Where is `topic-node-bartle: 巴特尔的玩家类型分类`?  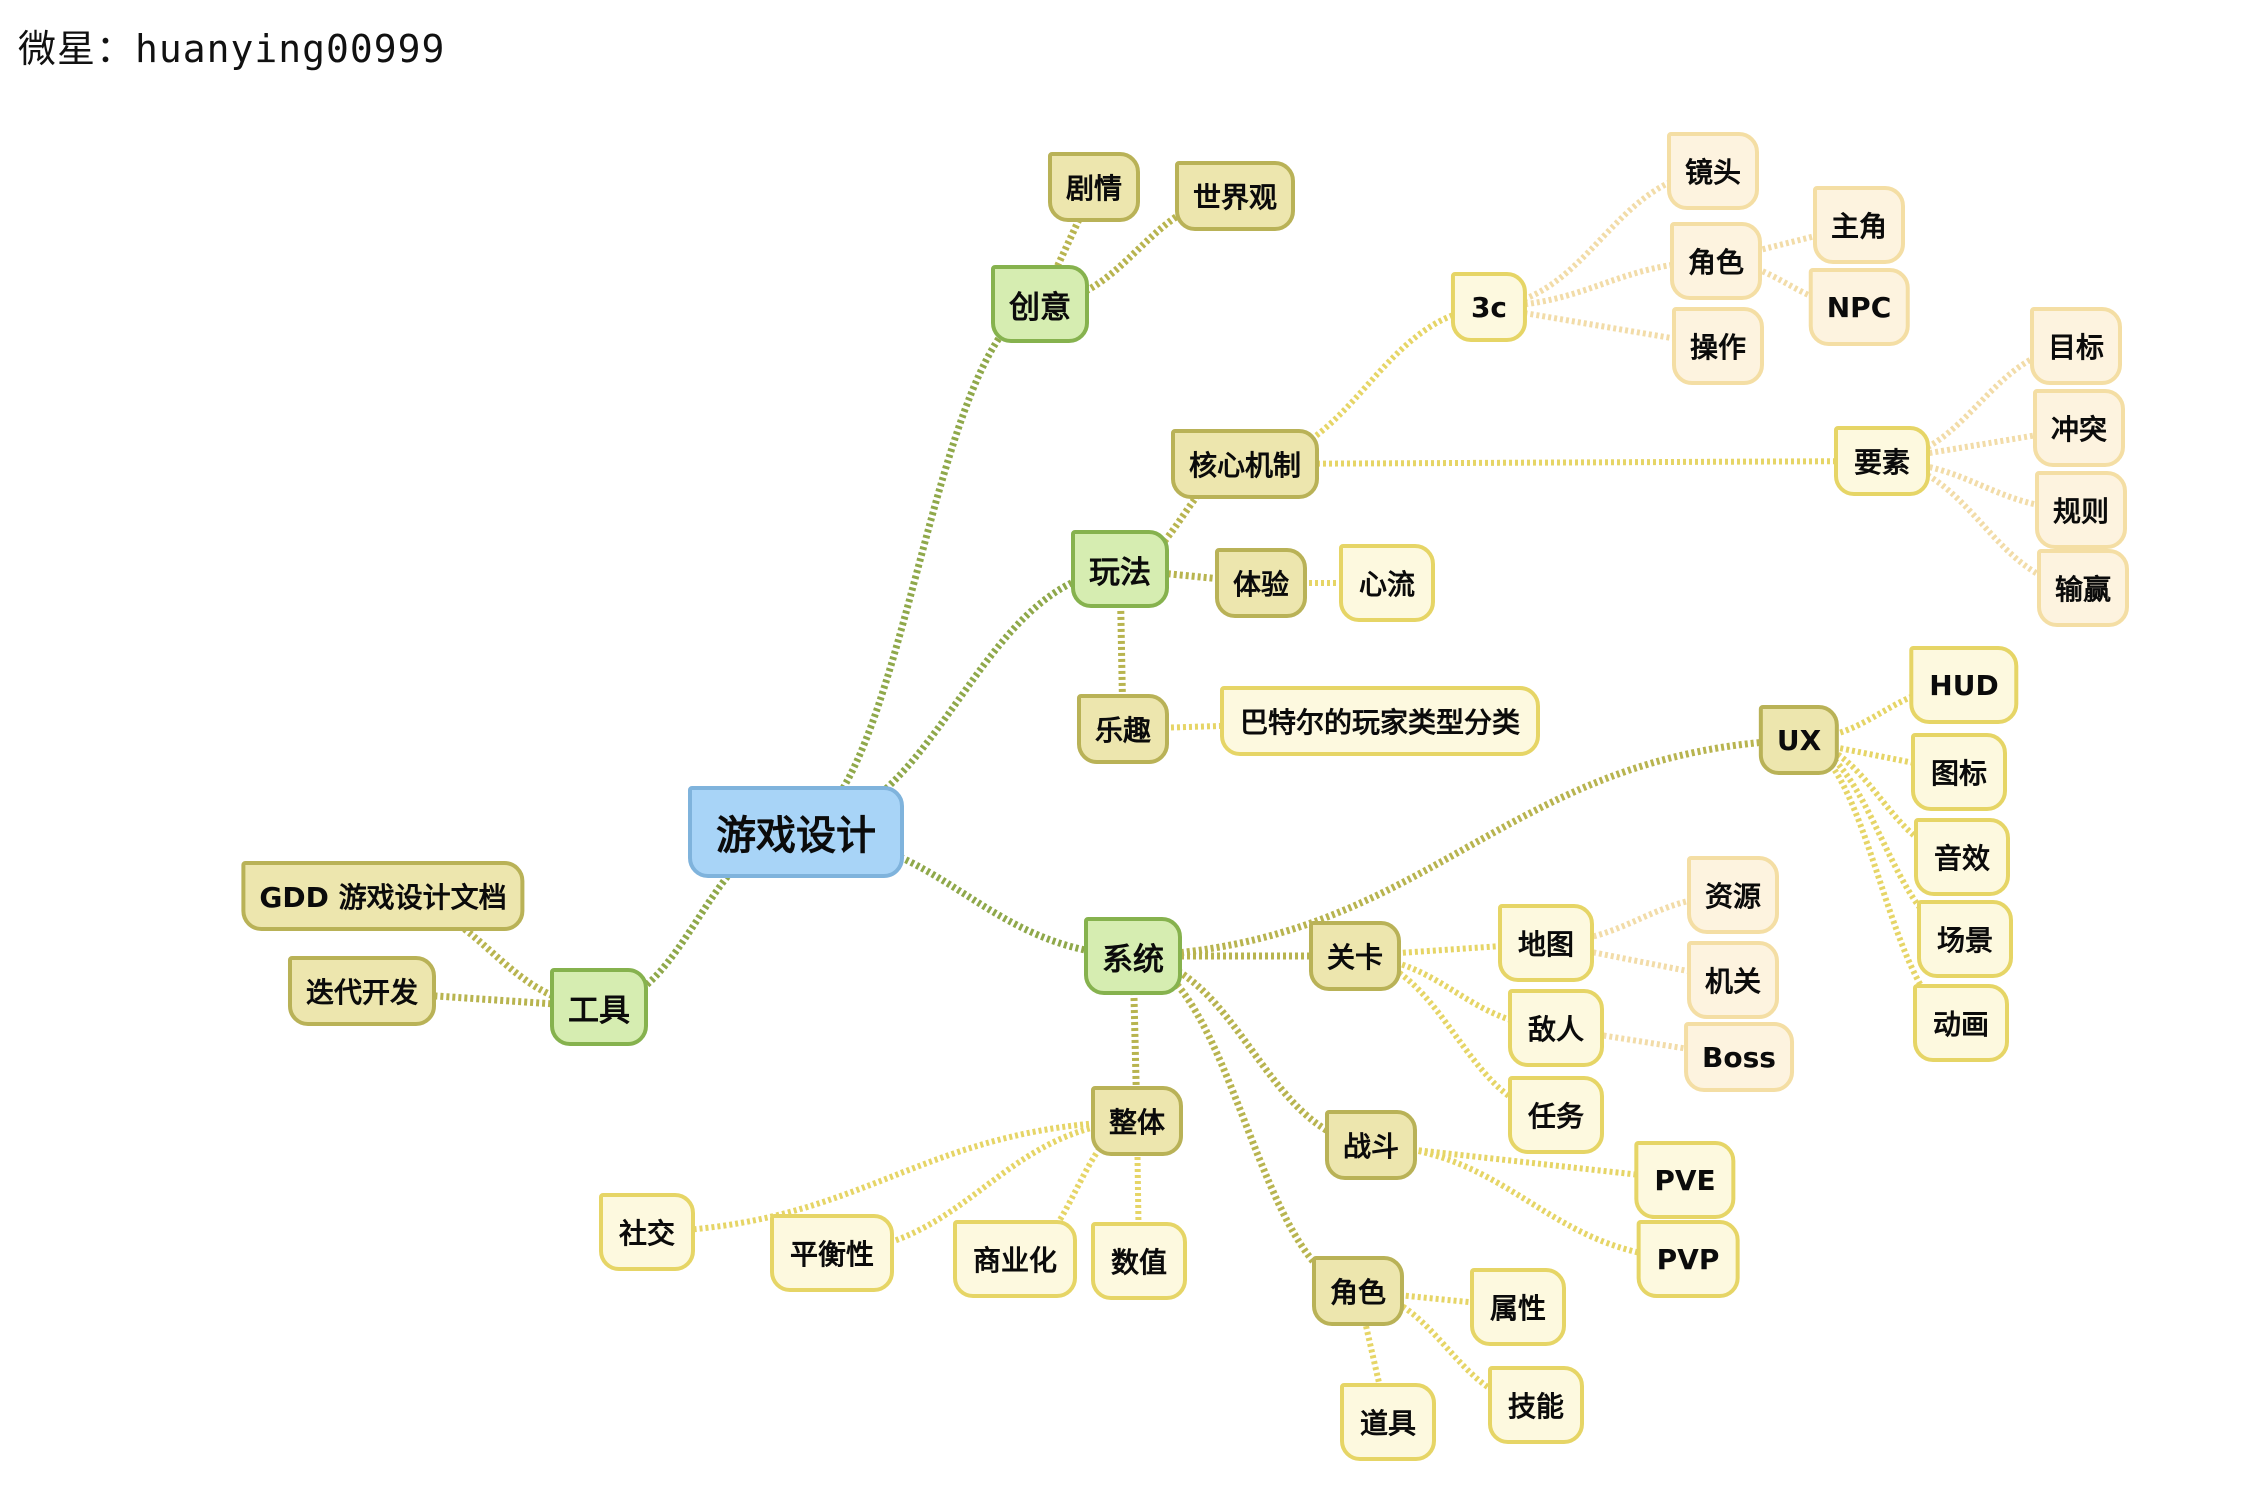 topic-node-bartle: 巴特尔的玩家类型分类 is located at coordinates (1380, 721).